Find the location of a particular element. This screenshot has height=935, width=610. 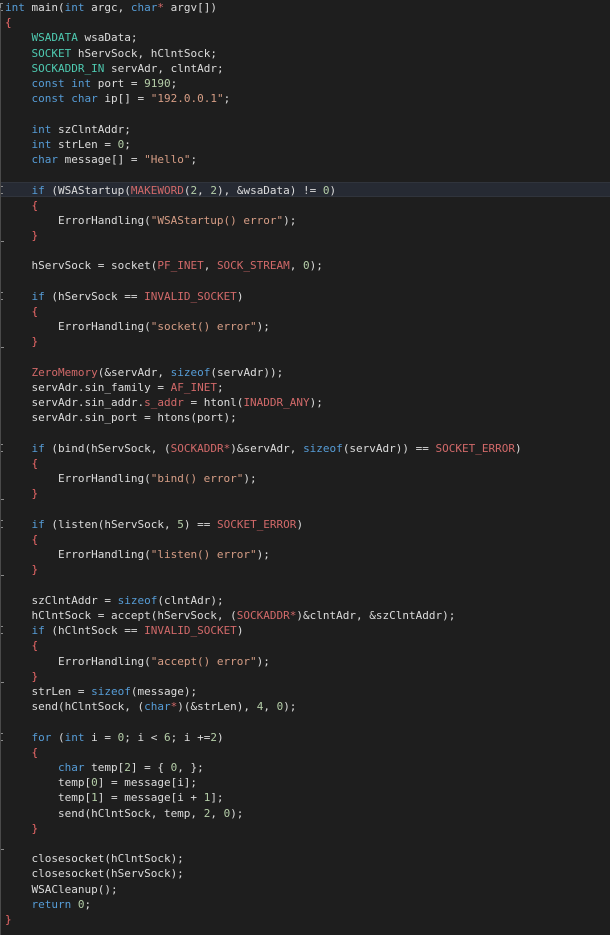

code-token: strLen = is located at coordinates (48, 691).